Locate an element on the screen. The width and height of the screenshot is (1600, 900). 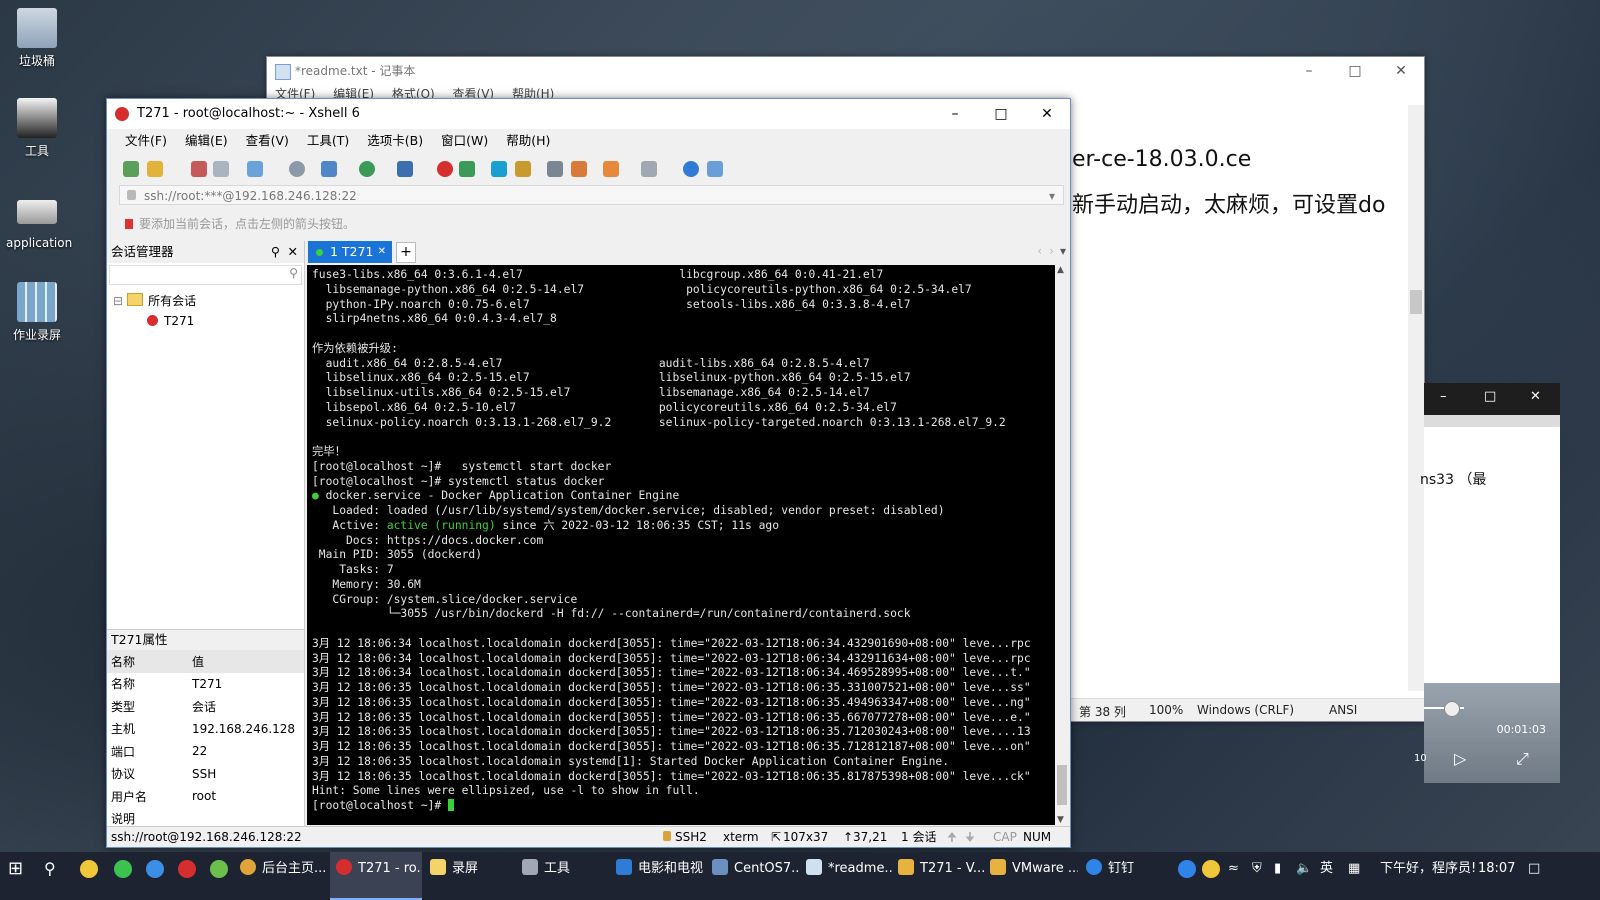
search-icon is located at coordinates (297, 169).